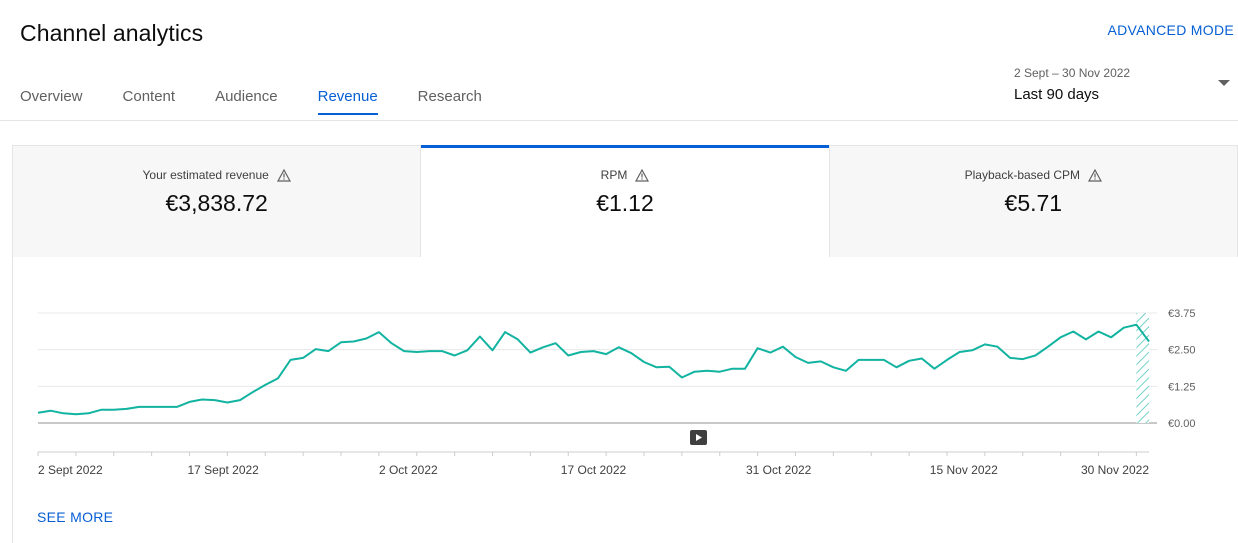 The width and height of the screenshot is (1238, 543). What do you see at coordinates (1142, 368) in the screenshot?
I see `incomplete-data-region` at bounding box center [1142, 368].